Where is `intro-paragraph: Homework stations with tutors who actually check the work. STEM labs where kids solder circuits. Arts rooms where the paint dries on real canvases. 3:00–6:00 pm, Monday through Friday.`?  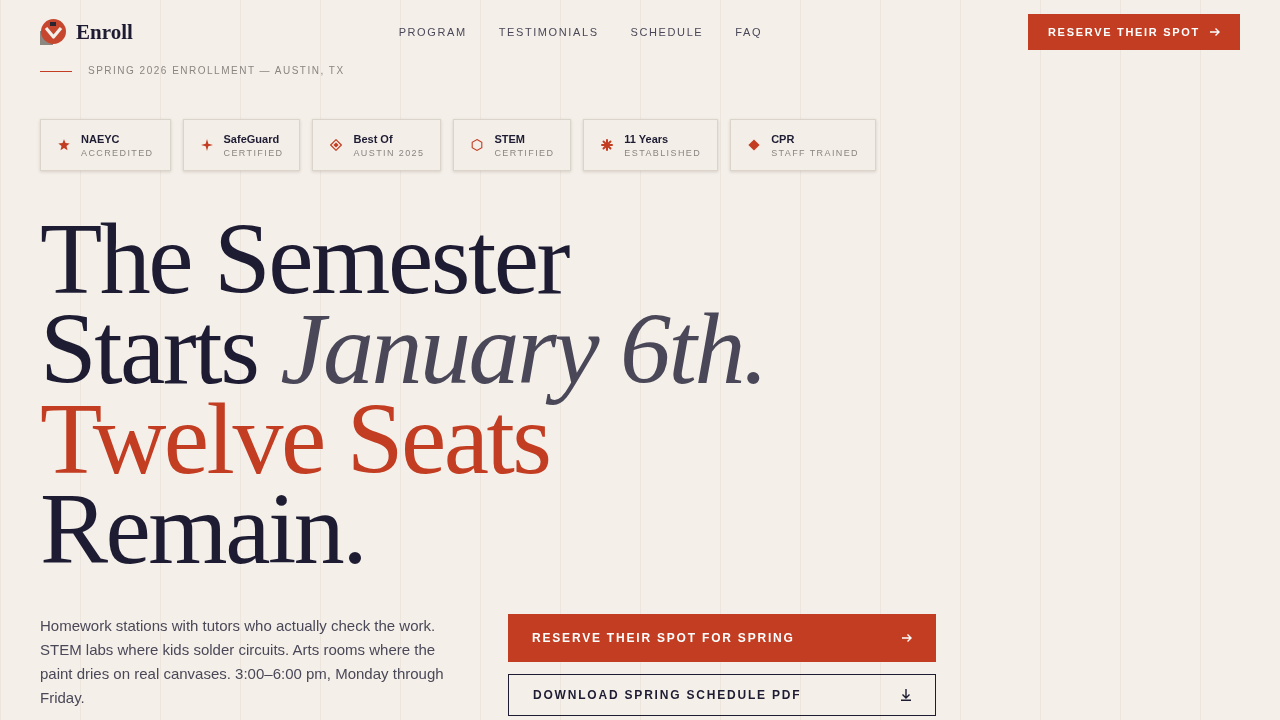
intro-paragraph: Homework stations with tutors who actually check the work. STEM labs where kids solder circuits. Arts rooms where the paint dries on real canvases. 3:00–6:00 pm, Monday through Friday. is located at coordinates (242, 662).